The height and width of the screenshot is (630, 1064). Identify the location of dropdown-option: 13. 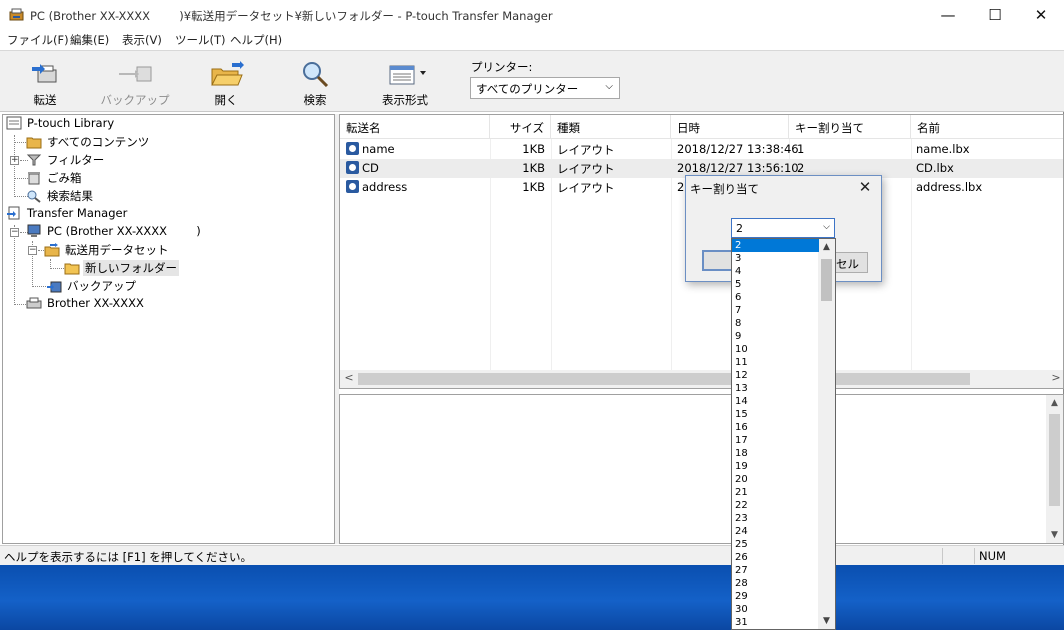
(775, 388).